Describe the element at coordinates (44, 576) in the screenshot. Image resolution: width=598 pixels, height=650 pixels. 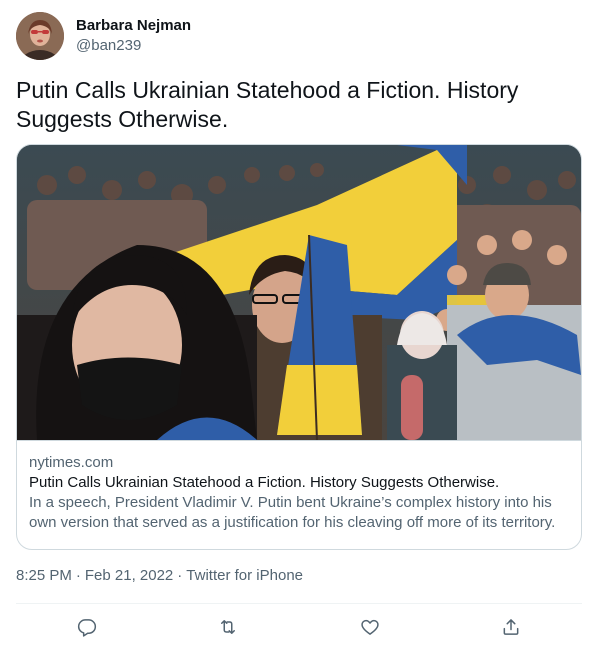
I see `tweet-time: 8:25 PM` at that location.